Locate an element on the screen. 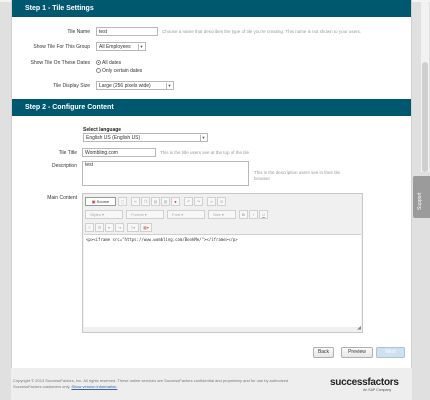 Image resolution: width=430 pixels, height=400 pixels. bold-button: B is located at coordinates (243, 214).